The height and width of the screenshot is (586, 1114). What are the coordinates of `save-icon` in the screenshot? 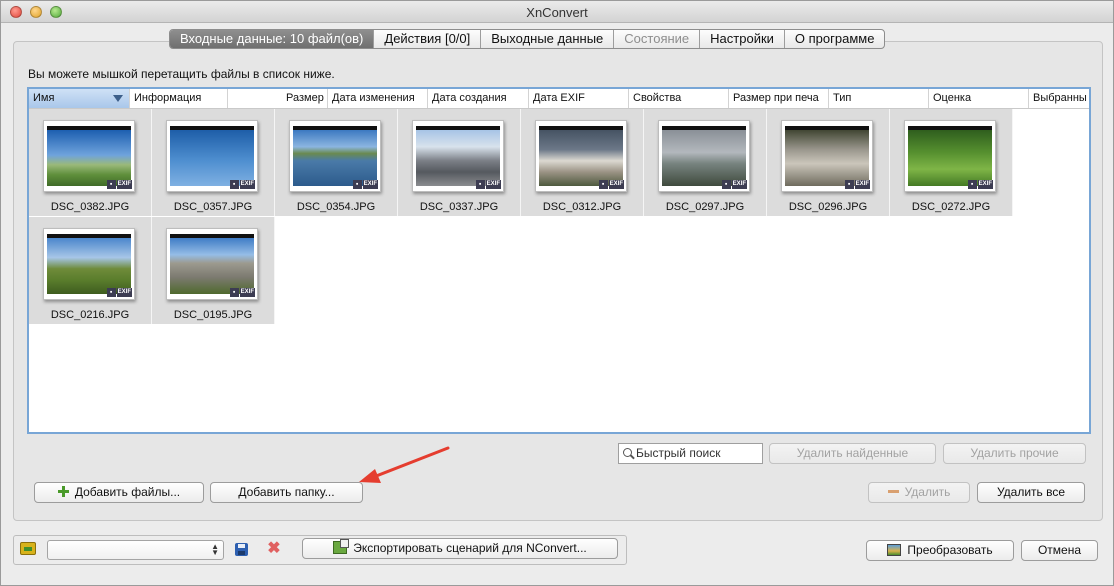 It's located at (241, 549).